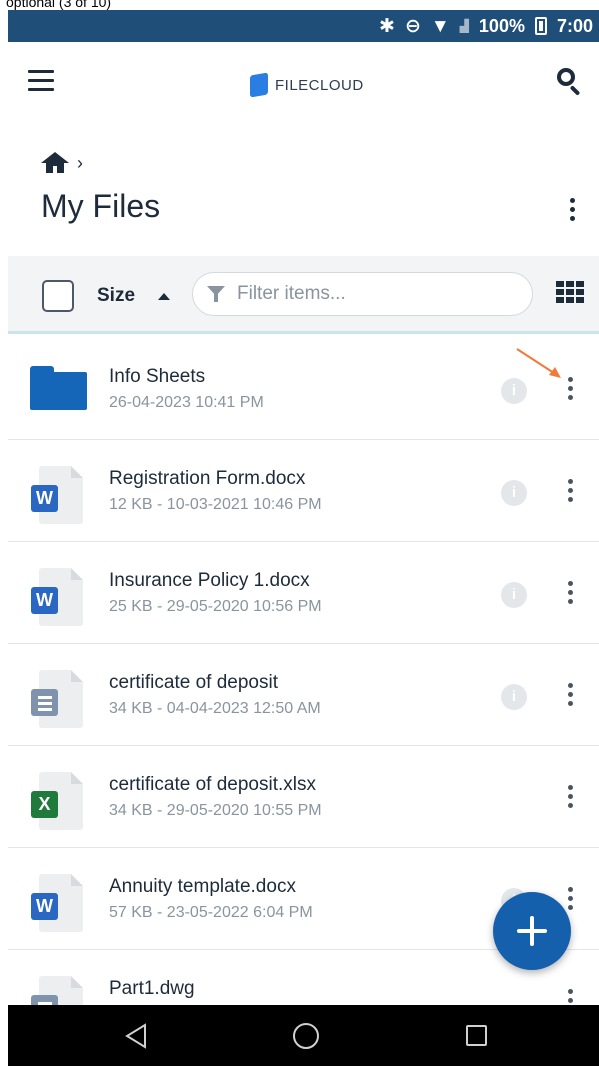 The width and height of the screenshot is (599, 1066). I want to click on grid-view-icon, so click(570, 293).